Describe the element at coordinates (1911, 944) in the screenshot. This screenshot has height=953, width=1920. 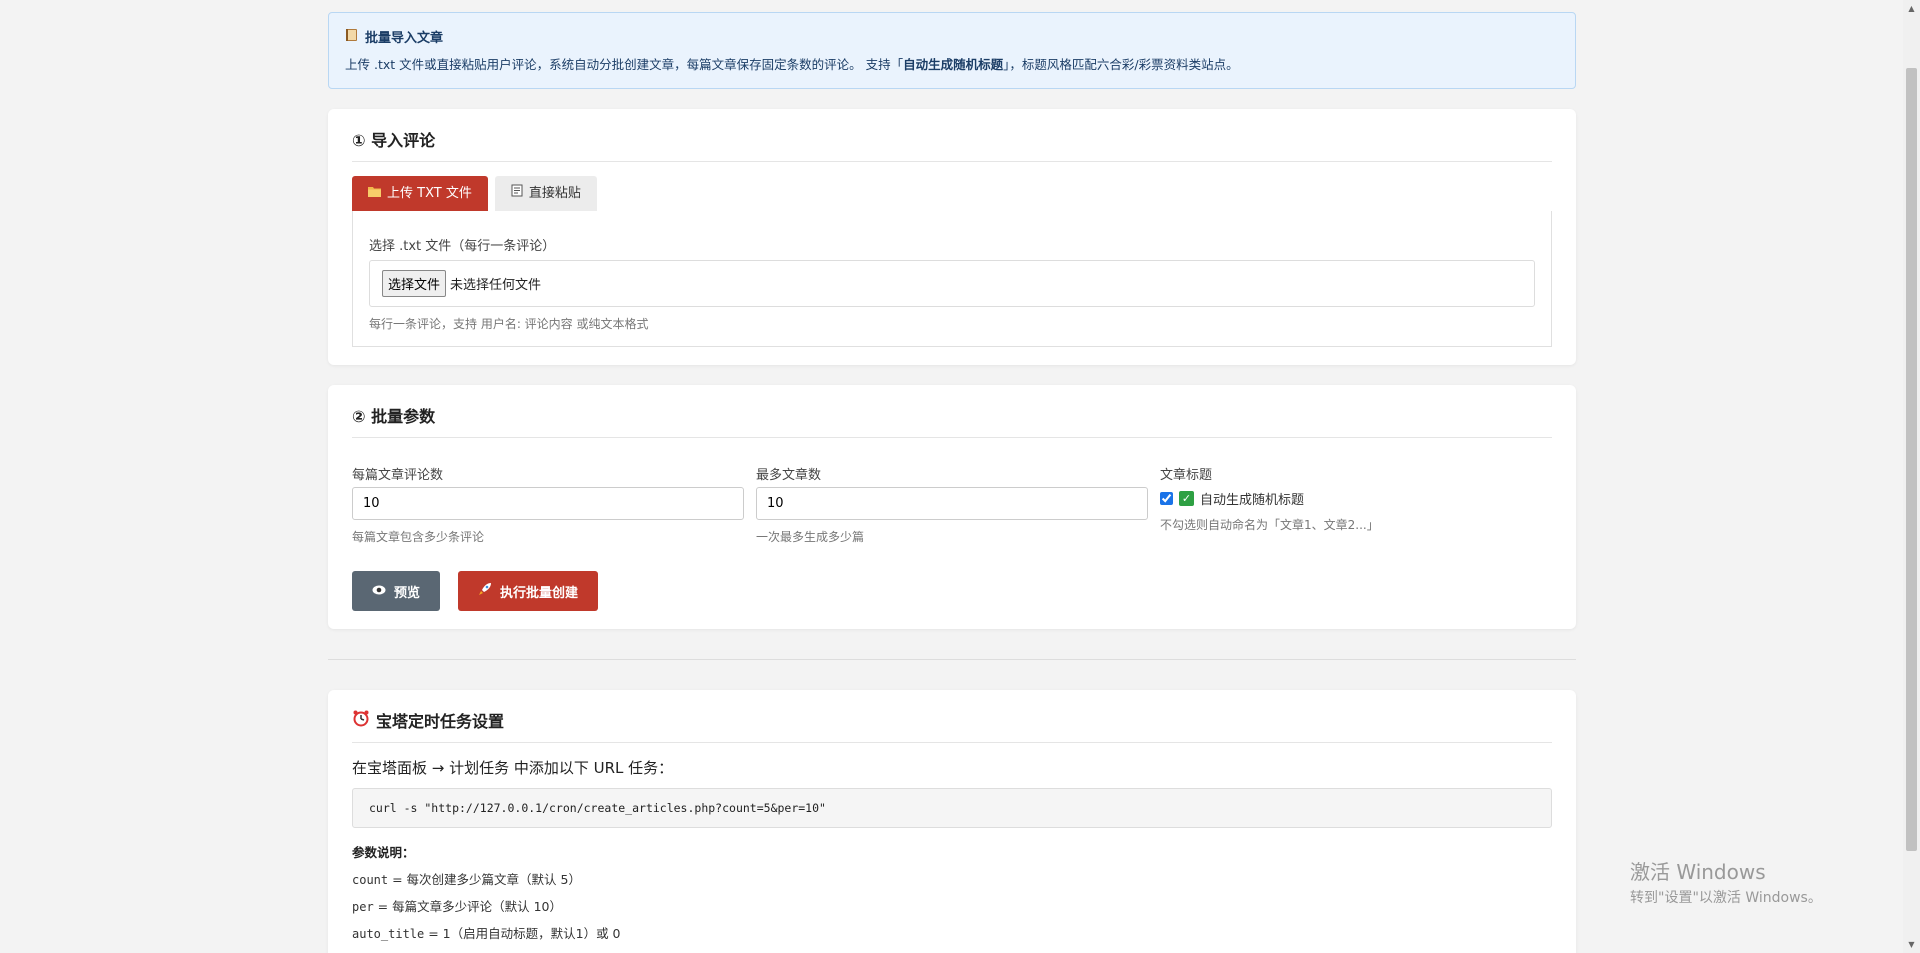
I see `scroll-down-arrow-icon: ▼` at that location.